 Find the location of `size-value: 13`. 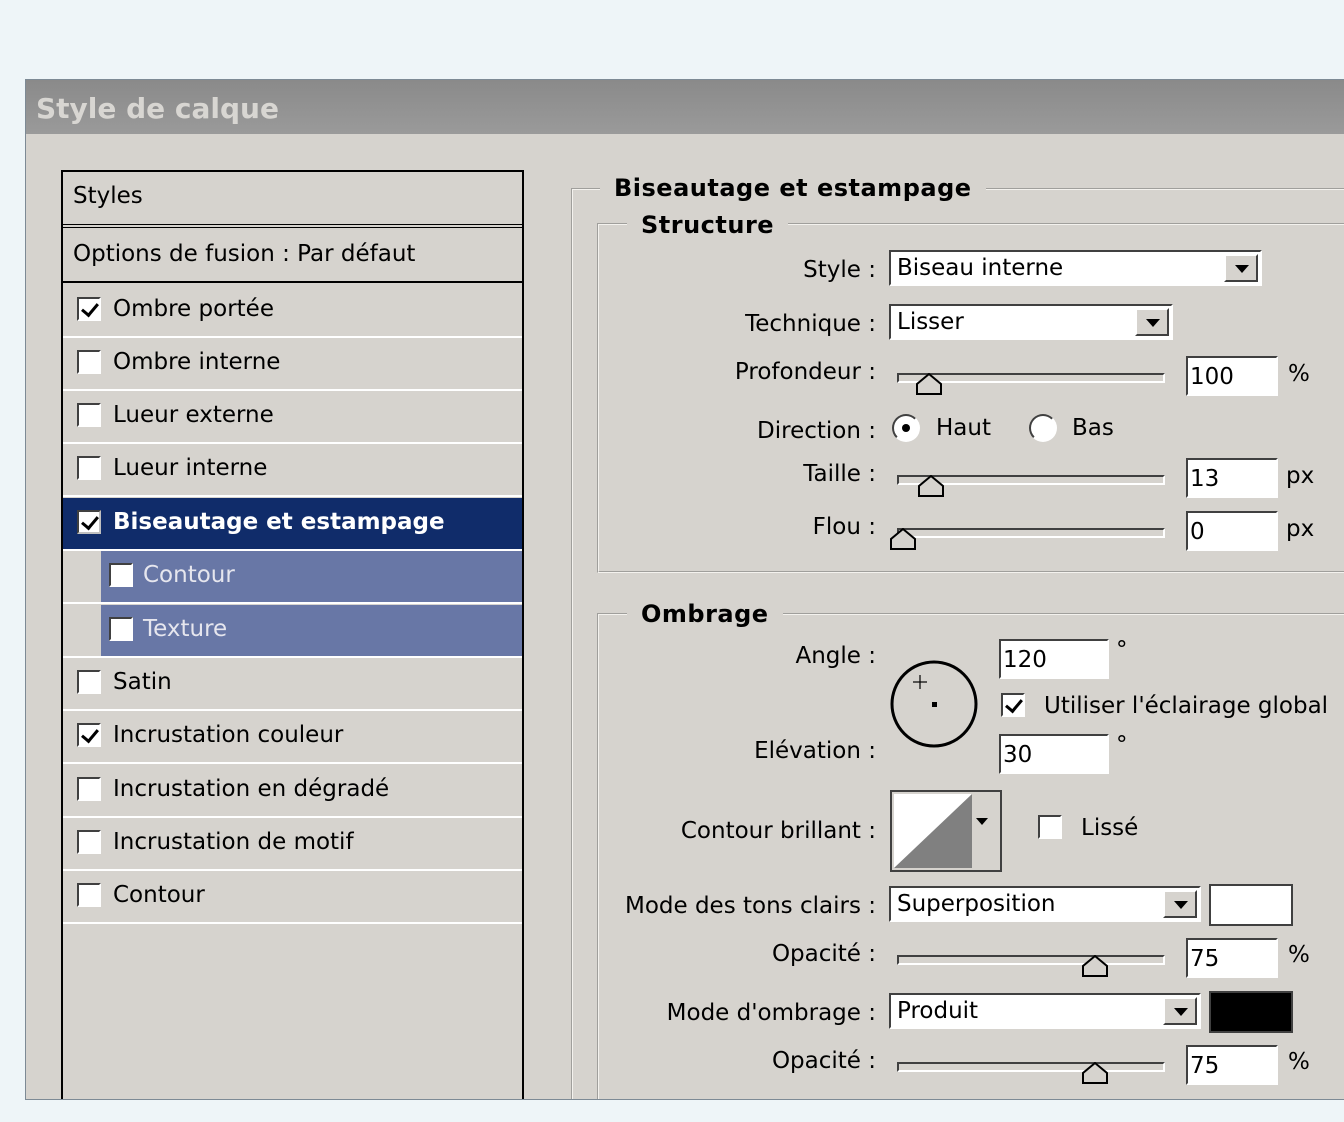

size-value: 13 is located at coordinates (1205, 479).